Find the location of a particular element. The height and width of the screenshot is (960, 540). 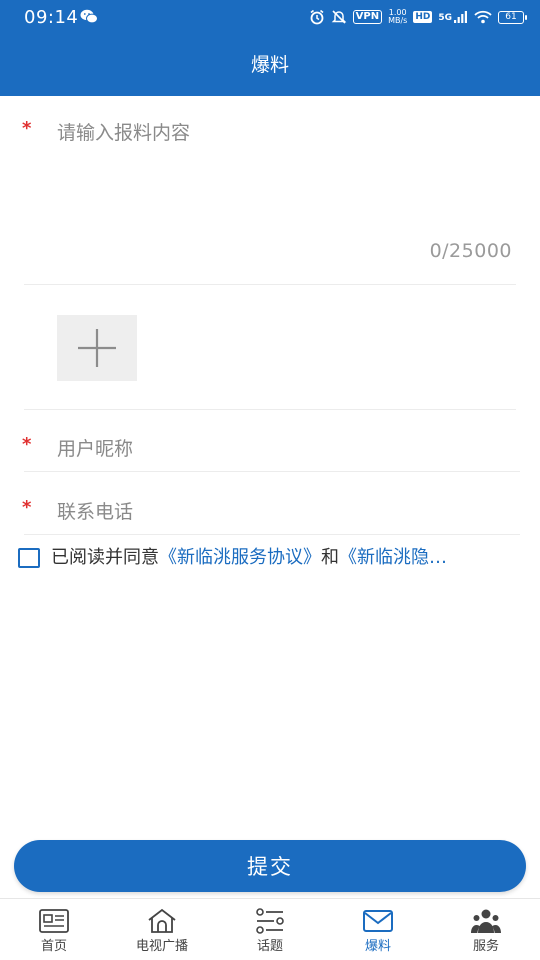

status-bar: 09:14 VPN 1.00 MB/s HD 5G 61 is located at coordinates (270, 17).